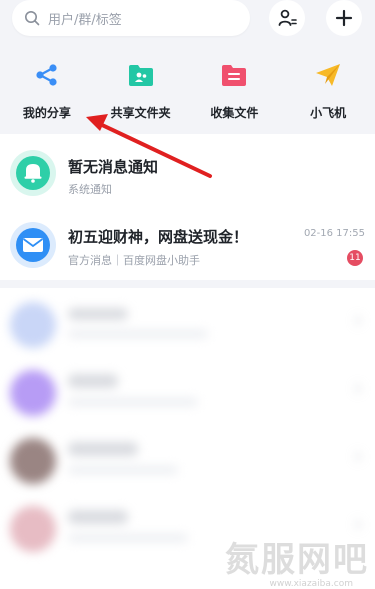 The height and width of the screenshot is (589, 375). I want to click on shared-folder-icon, so click(141, 75).